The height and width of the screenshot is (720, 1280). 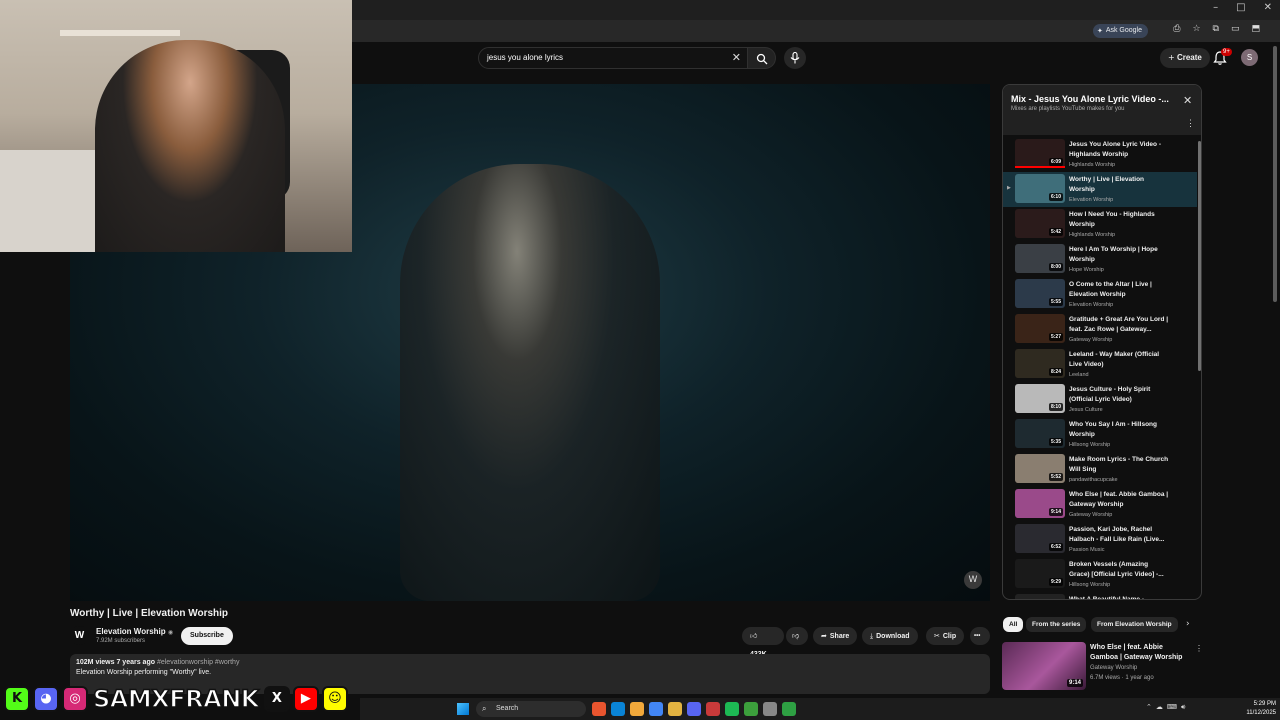 What do you see at coordinates (121, 641) in the screenshot?
I see `subscriber-count: 7.92M subscribers` at bounding box center [121, 641].